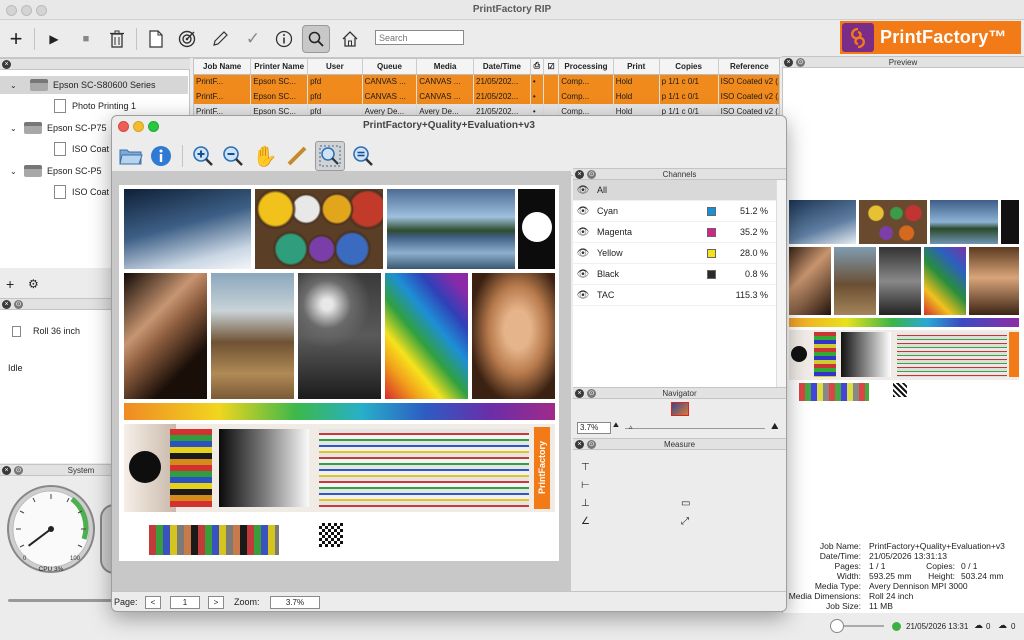  I want to click on page-number-field: 1, so click(185, 602).